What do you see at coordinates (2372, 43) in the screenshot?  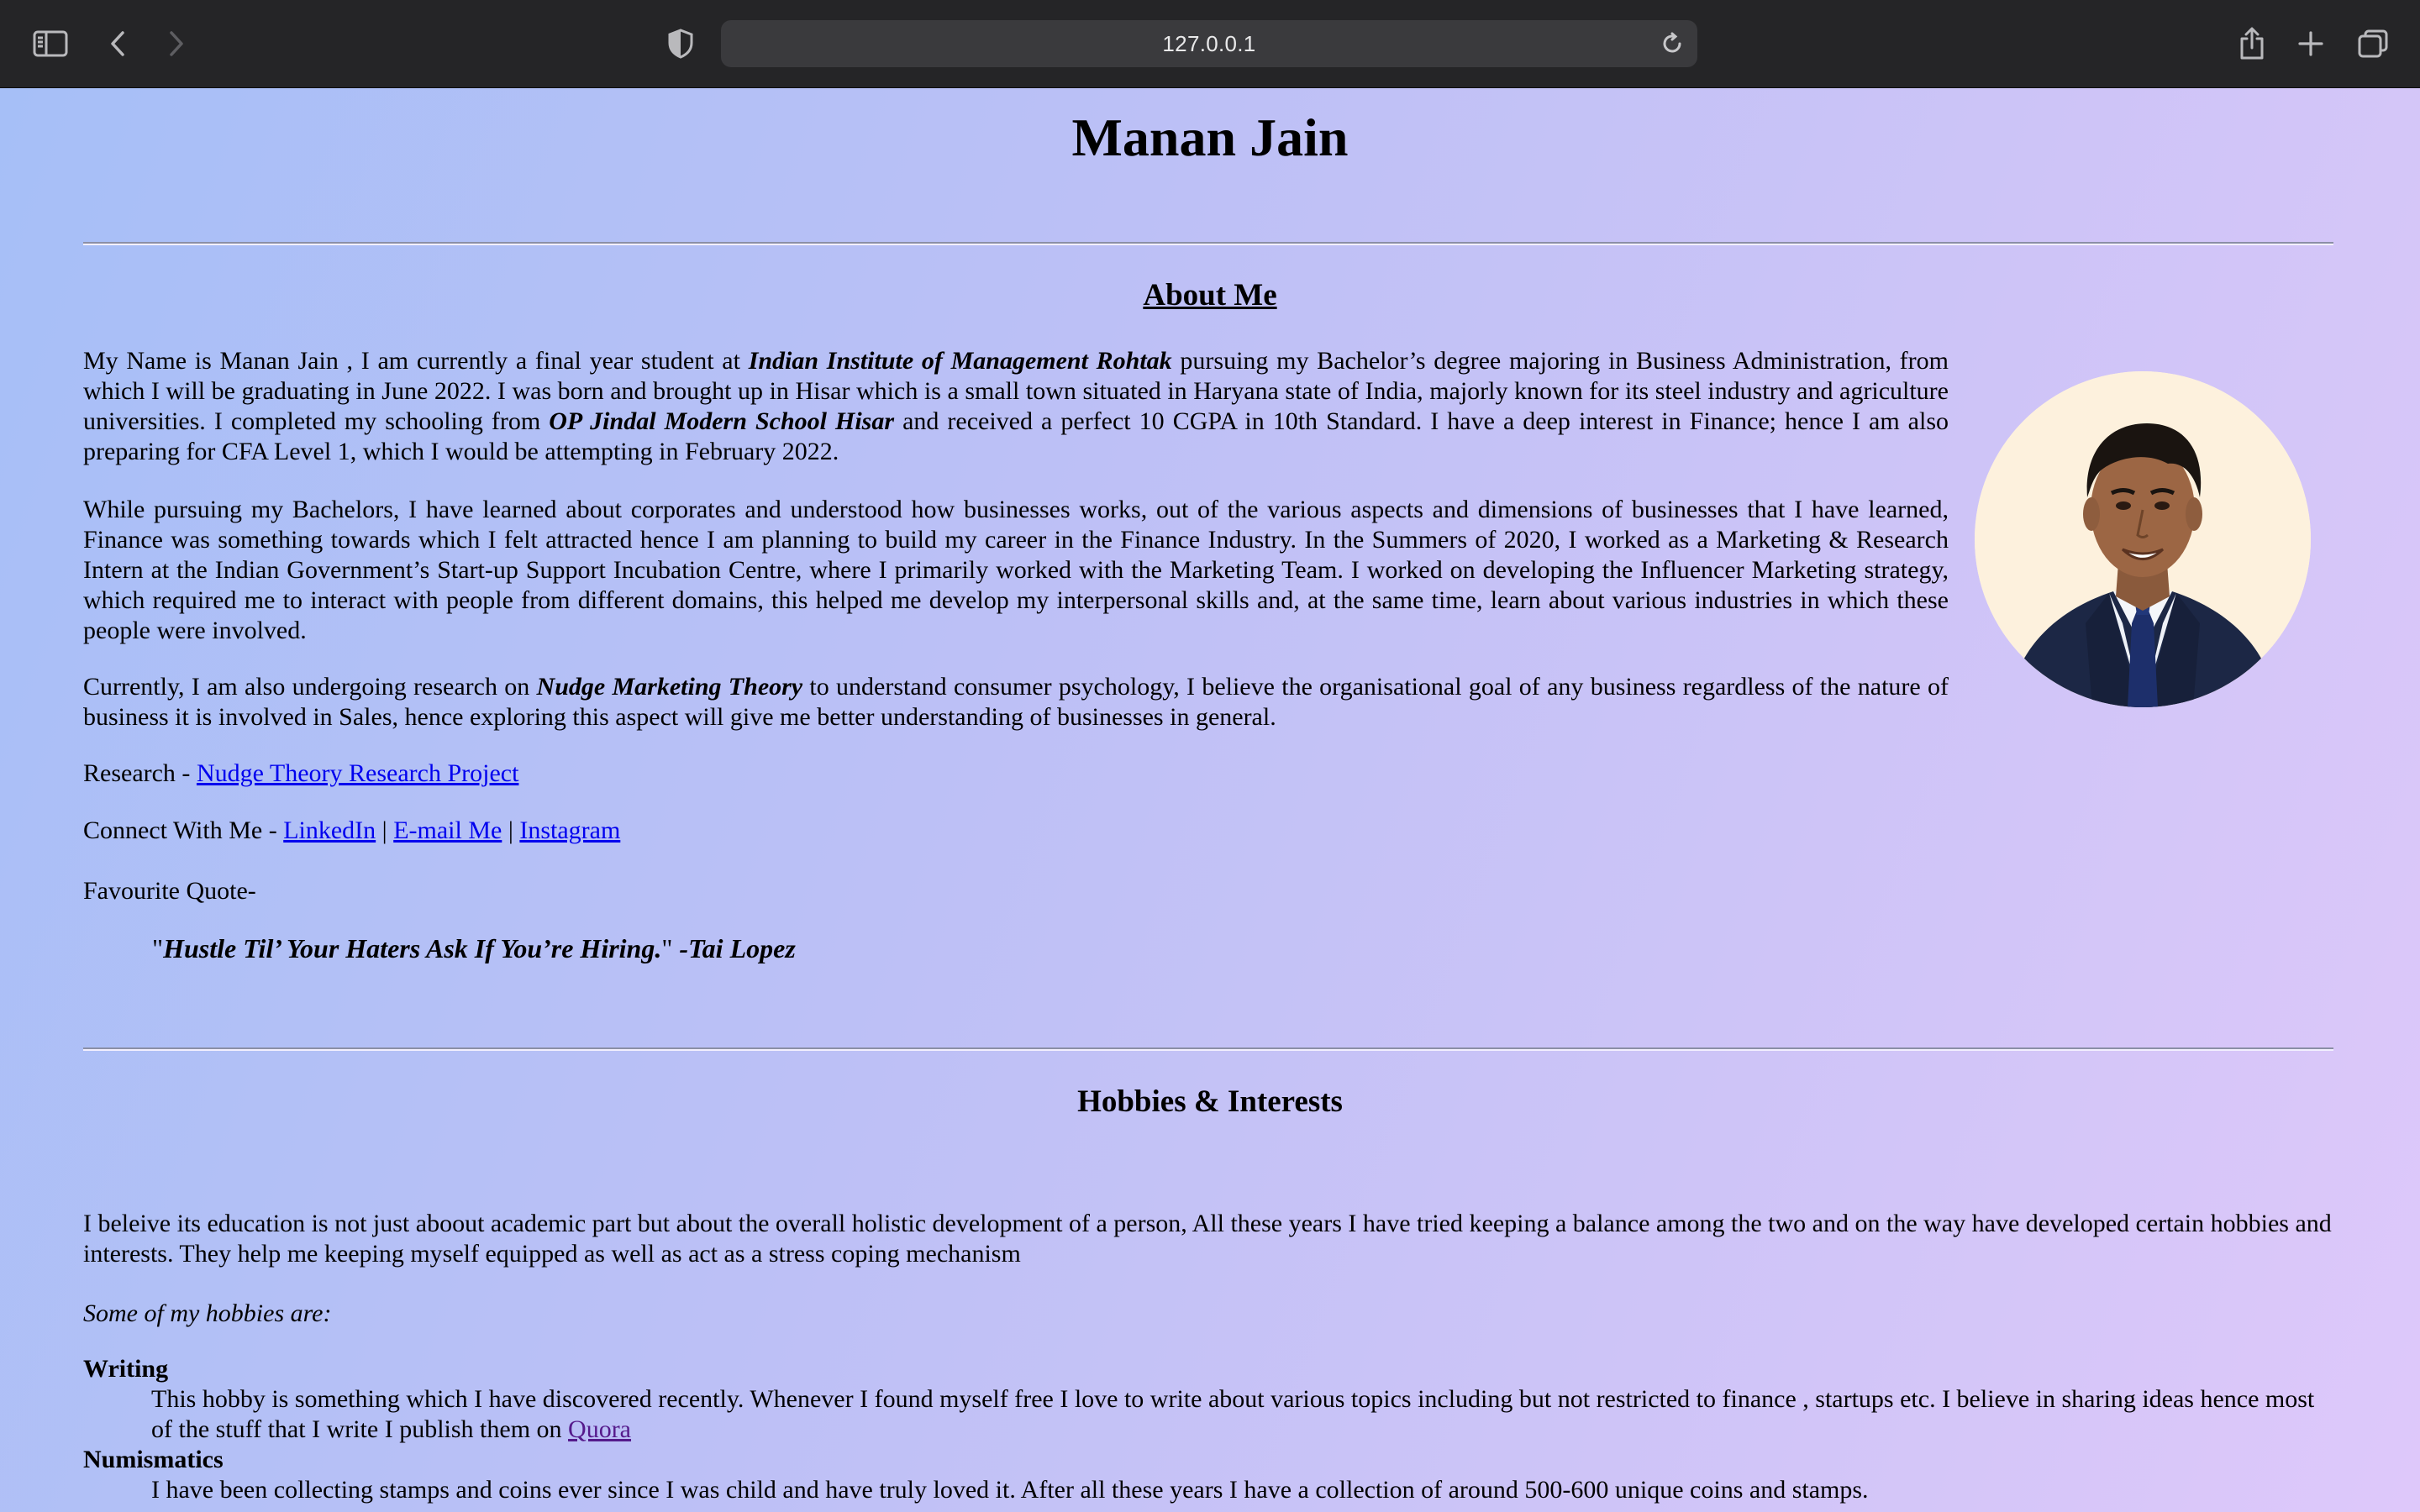 I see `tabs-overview-icon` at bounding box center [2372, 43].